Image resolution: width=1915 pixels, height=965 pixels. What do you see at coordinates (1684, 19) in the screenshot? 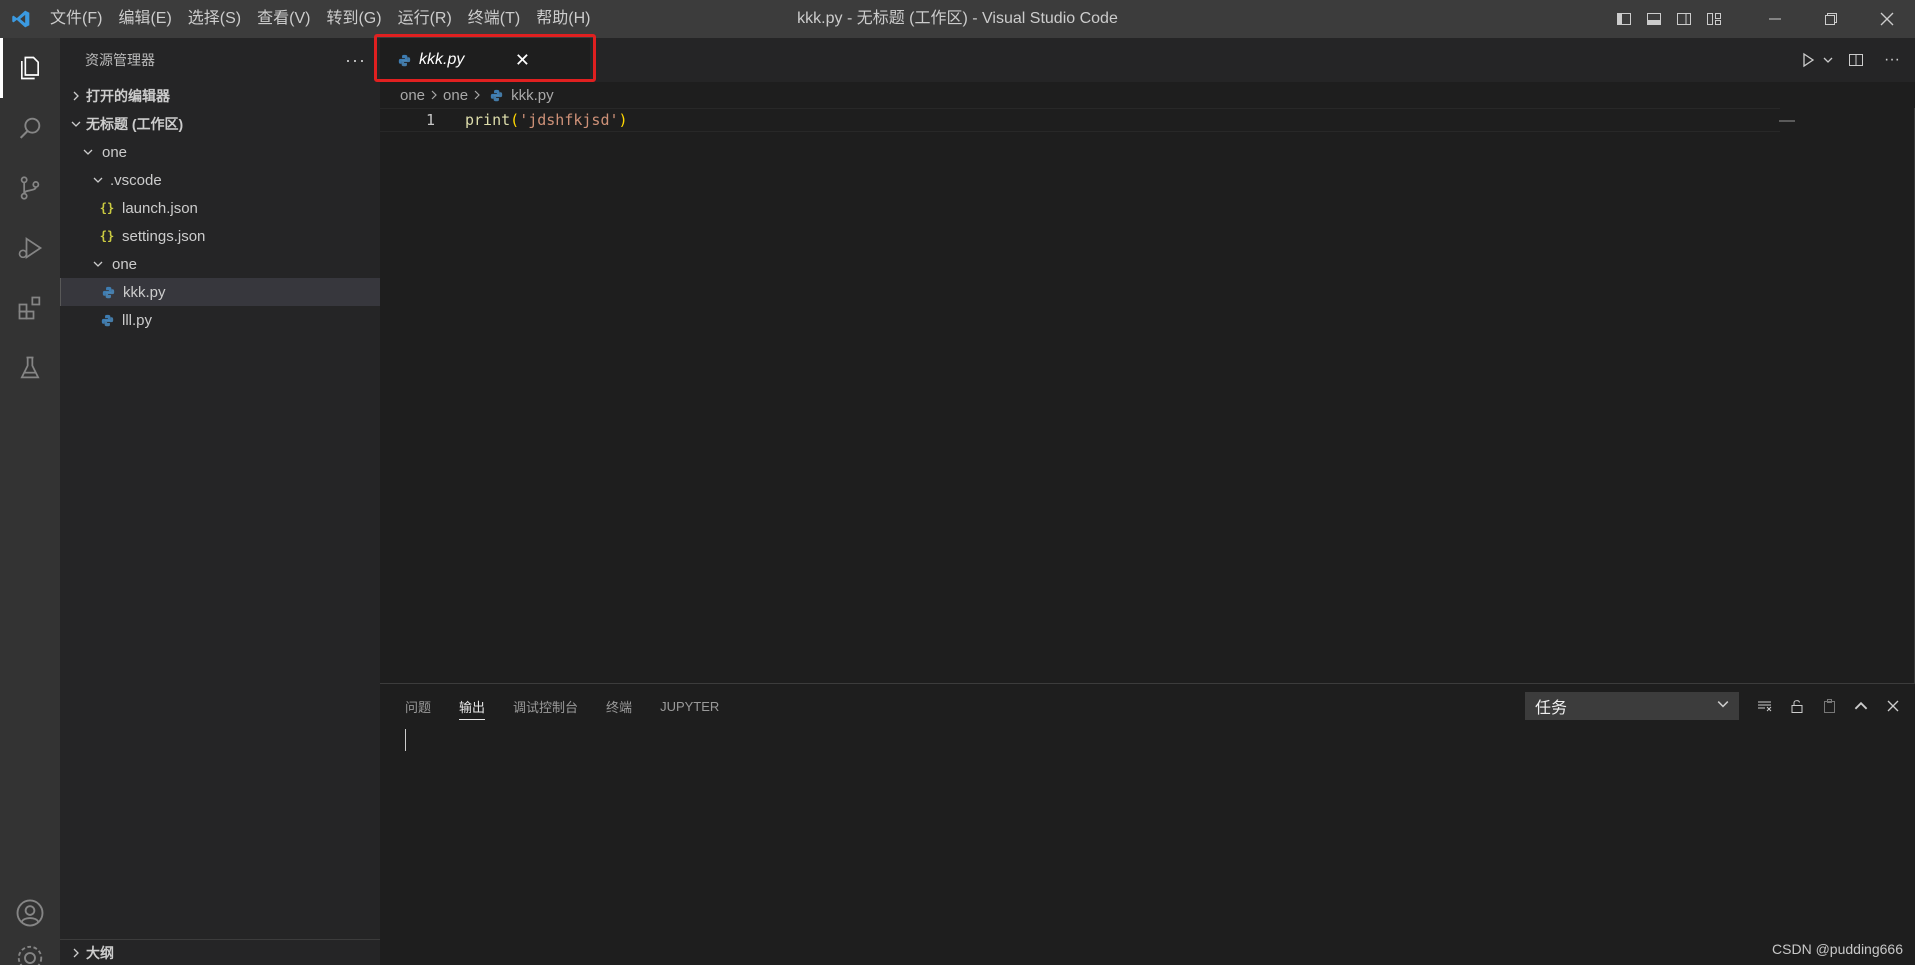
I see `toggle-secondary-sidebar-icon` at bounding box center [1684, 19].